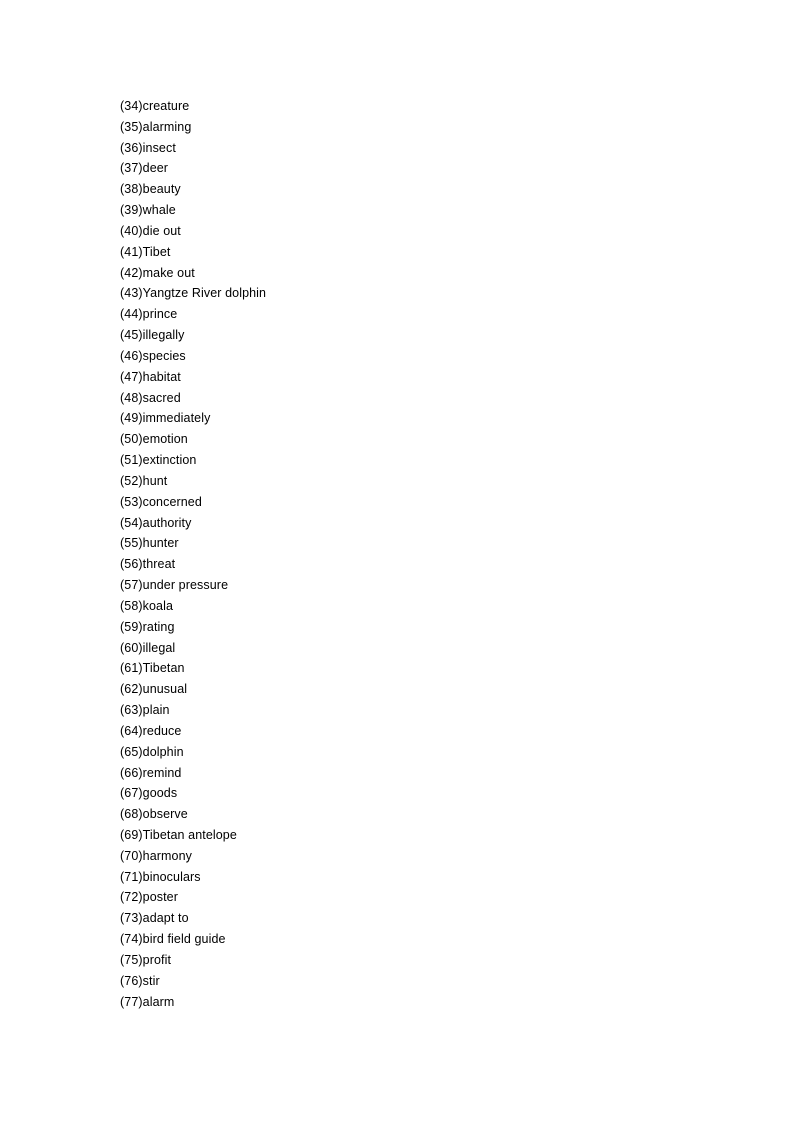 The height and width of the screenshot is (1123, 794). I want to click on item-number: 71, so click(131, 876).